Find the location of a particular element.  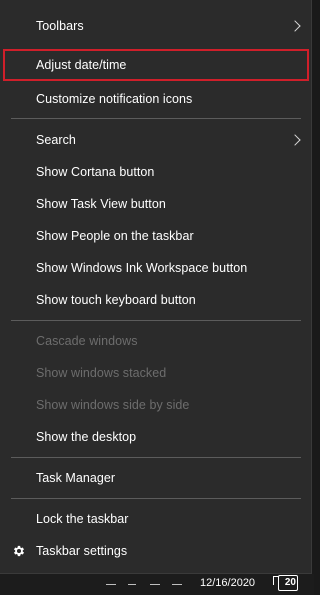

menu-item-show-desktop: Show the desktop is located at coordinates (155, 437).